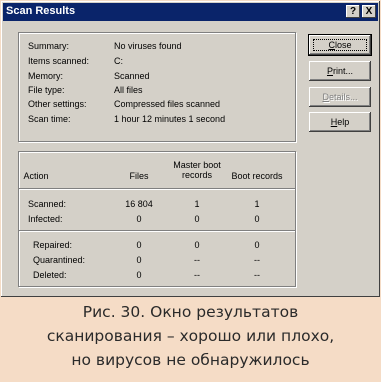 The height and width of the screenshot is (382, 381). I want to click on close-button: Close, so click(340, 45).